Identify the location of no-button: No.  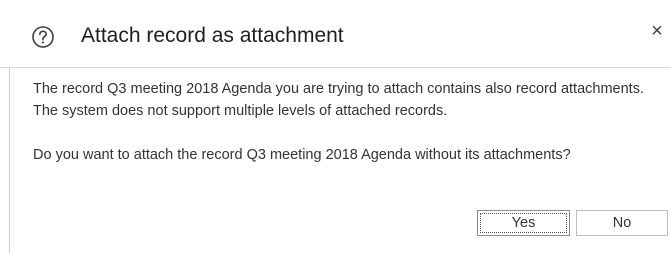
(622, 223).